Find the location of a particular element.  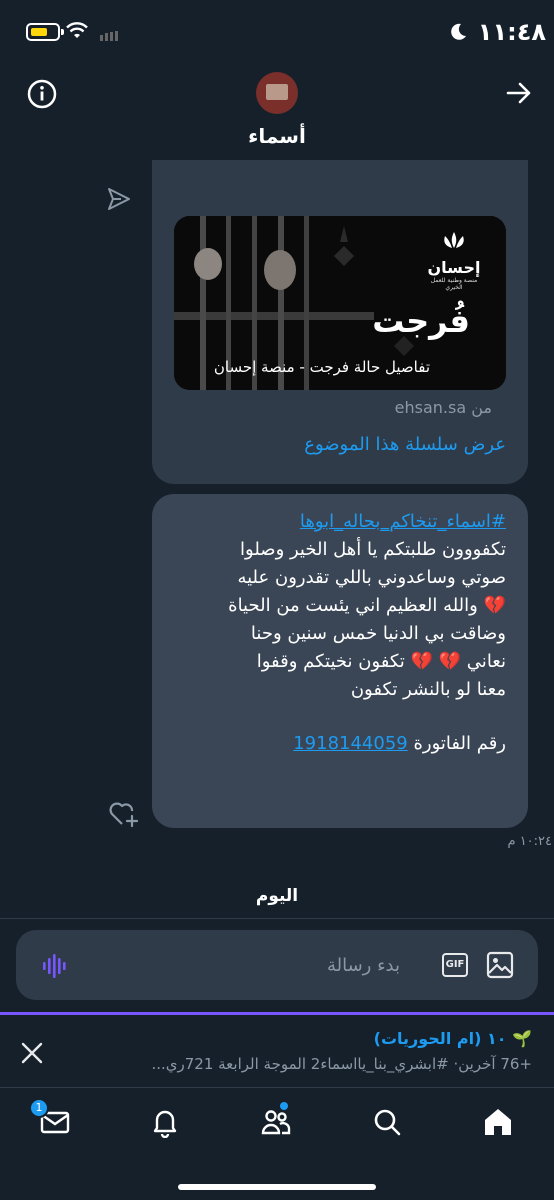

send-icon is located at coordinates (119, 199).